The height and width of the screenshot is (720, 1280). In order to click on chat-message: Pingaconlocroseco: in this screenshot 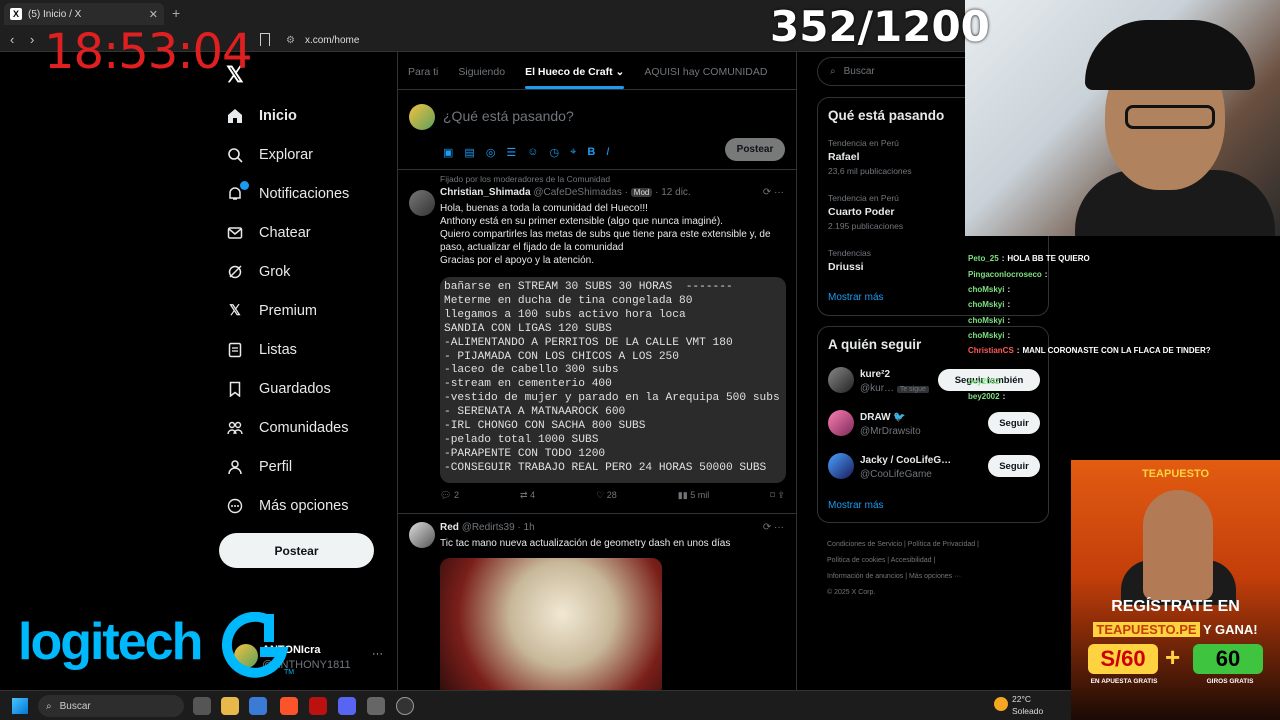, I will do `click(1008, 274)`.